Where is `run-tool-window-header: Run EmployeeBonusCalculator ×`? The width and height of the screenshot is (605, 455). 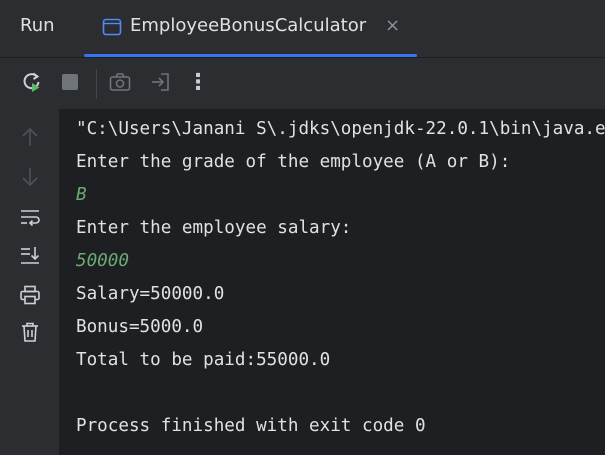
run-tool-window-header: Run EmployeeBonusCalculator × is located at coordinates (302, 28).